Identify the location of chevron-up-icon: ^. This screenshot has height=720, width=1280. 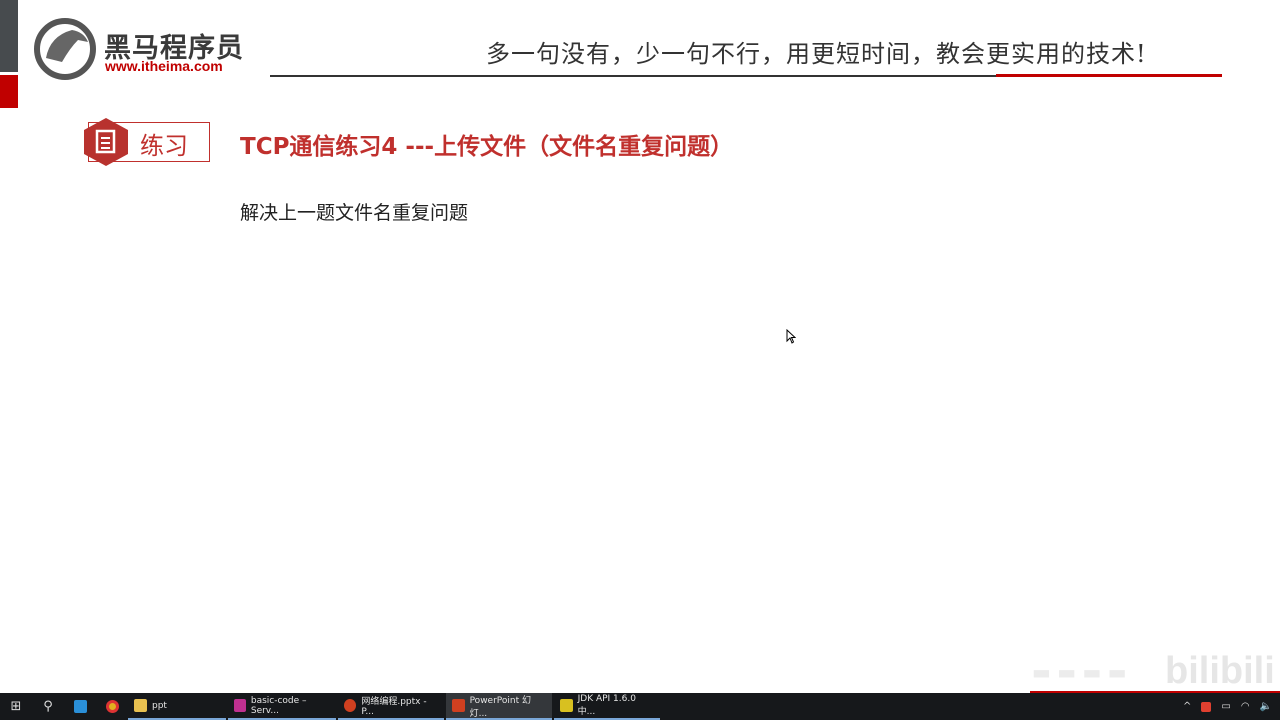
(1187, 706).